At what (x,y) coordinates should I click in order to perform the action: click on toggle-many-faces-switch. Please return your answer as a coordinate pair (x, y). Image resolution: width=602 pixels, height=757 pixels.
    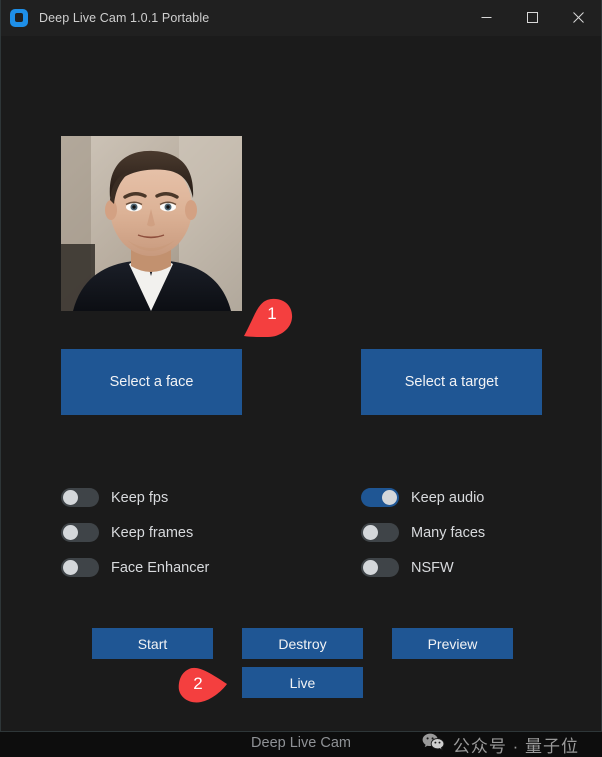
    Looking at the image, I should click on (380, 532).